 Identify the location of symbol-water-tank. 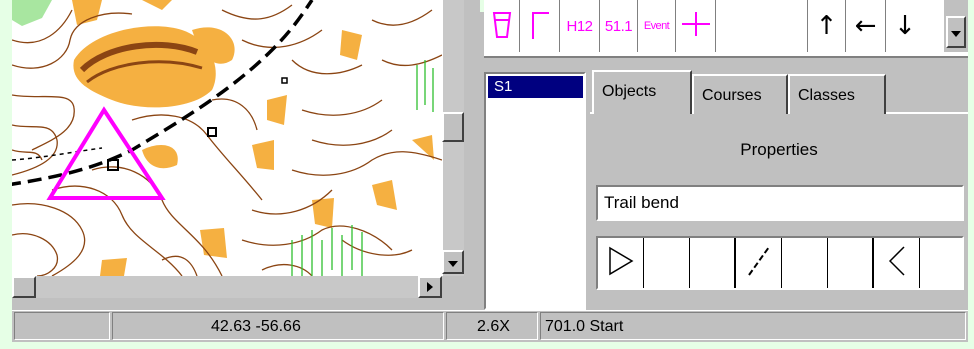
(502, 26).